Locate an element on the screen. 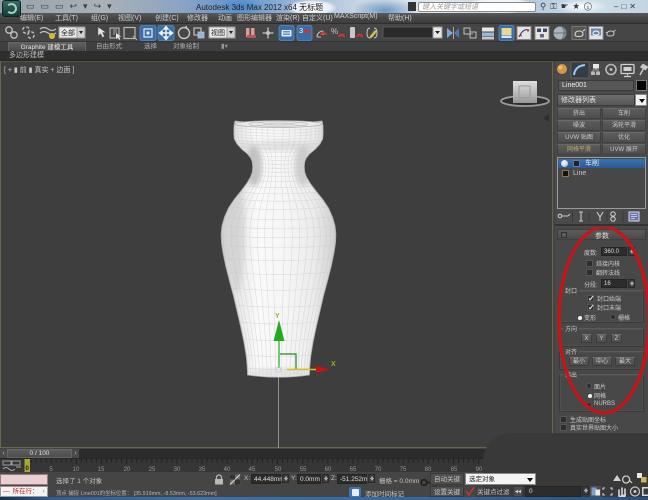  svg-text: 全部 is located at coordinates (68, 32).